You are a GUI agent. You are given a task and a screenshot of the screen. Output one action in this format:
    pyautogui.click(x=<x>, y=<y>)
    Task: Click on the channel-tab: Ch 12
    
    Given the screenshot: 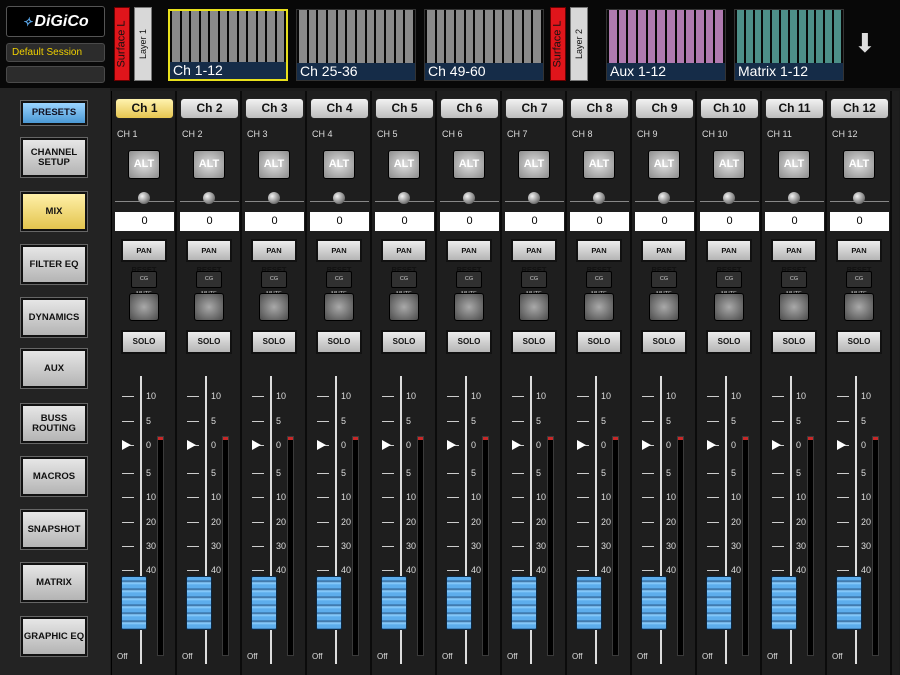 What is the action you would take?
    pyautogui.click(x=859, y=108)
    